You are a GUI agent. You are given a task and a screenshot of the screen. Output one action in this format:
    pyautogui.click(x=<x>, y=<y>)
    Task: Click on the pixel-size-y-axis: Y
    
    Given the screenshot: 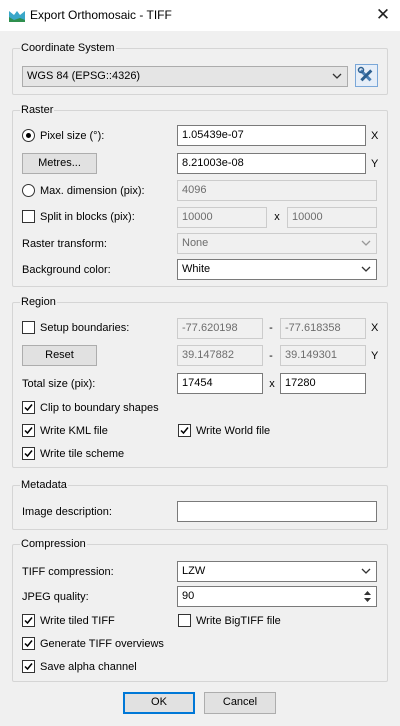 What is the action you would take?
    pyautogui.click(x=375, y=164)
    